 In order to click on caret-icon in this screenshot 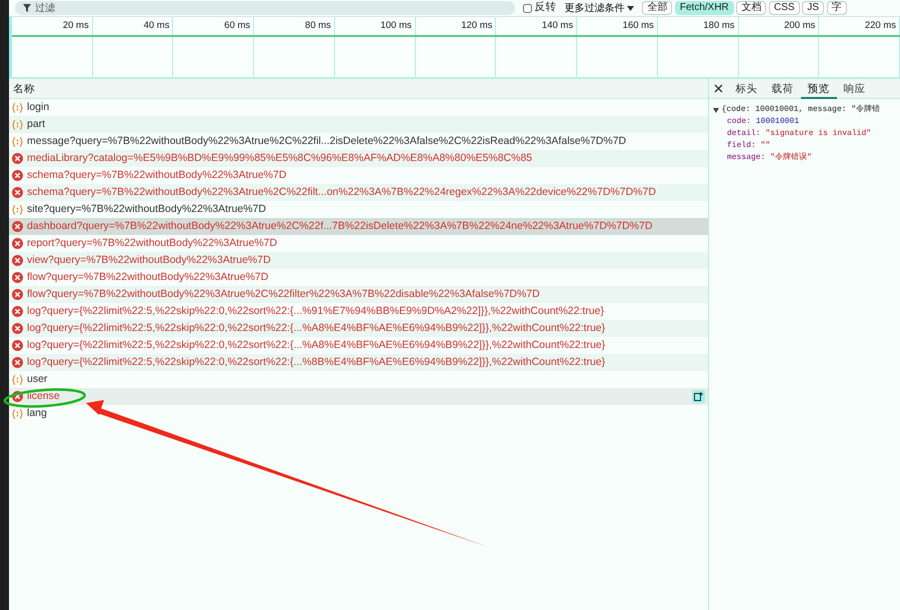, I will do `click(630, 8)`.